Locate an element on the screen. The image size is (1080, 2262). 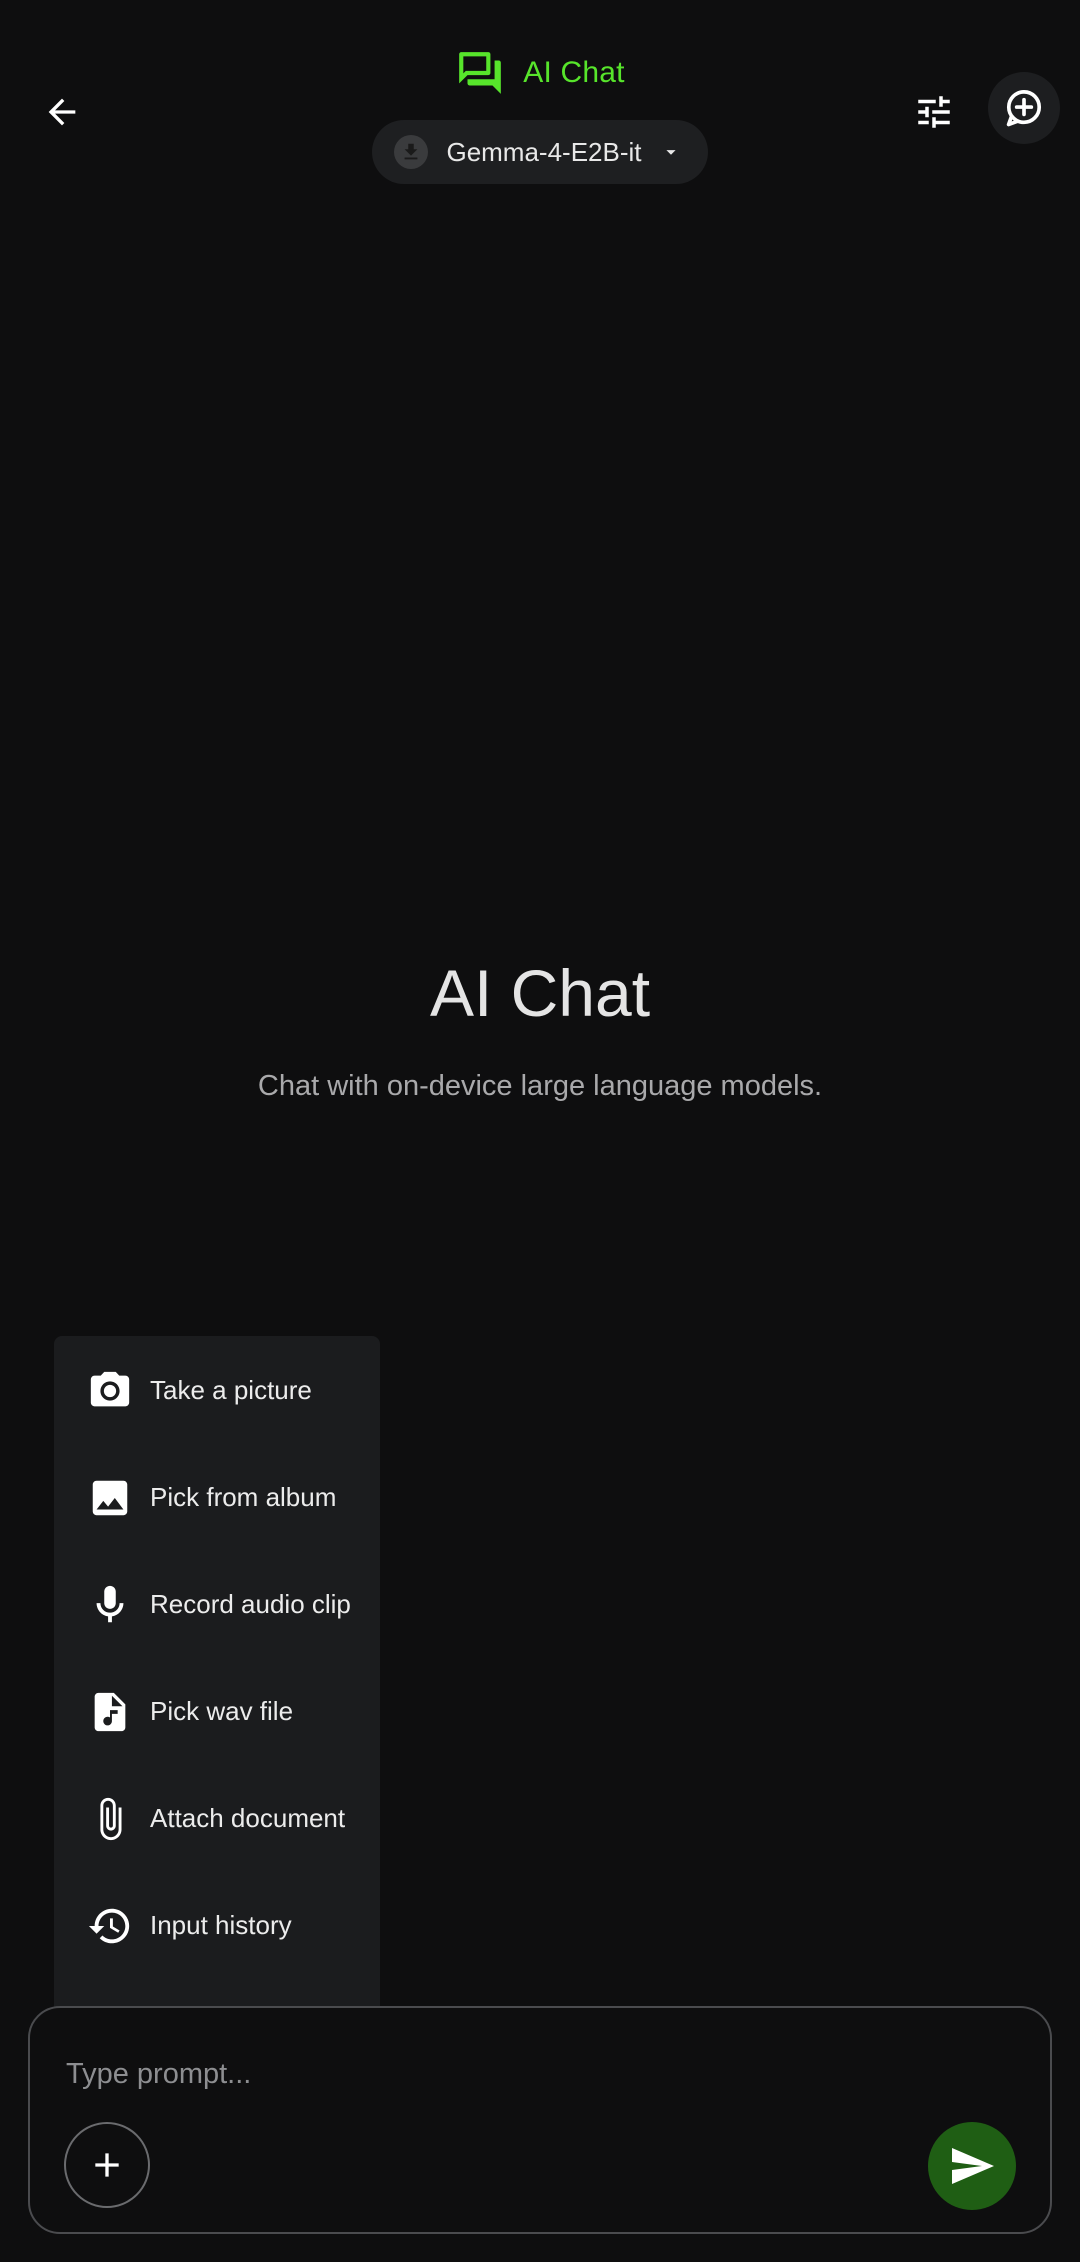
send-button is located at coordinates (972, 2166).